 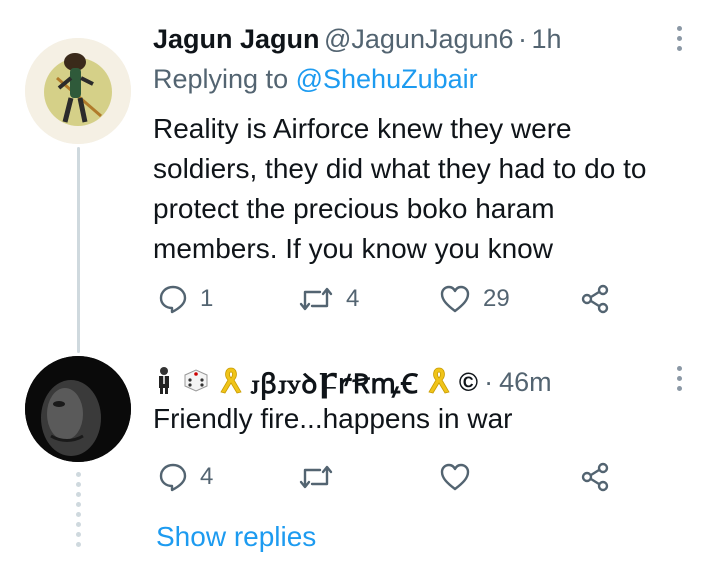 What do you see at coordinates (333, 418) in the screenshot?
I see `tweet-body: Friendly fire...happens in war` at bounding box center [333, 418].